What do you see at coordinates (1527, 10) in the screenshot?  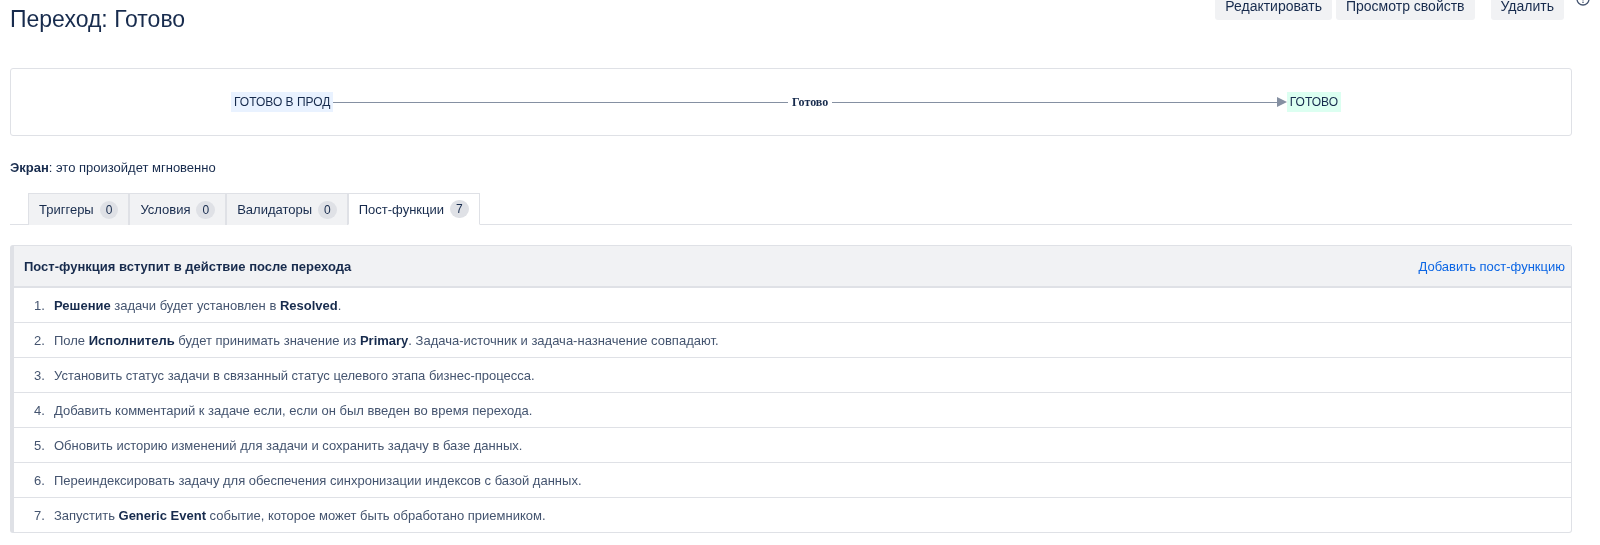 I see `action-button: Удалить` at bounding box center [1527, 10].